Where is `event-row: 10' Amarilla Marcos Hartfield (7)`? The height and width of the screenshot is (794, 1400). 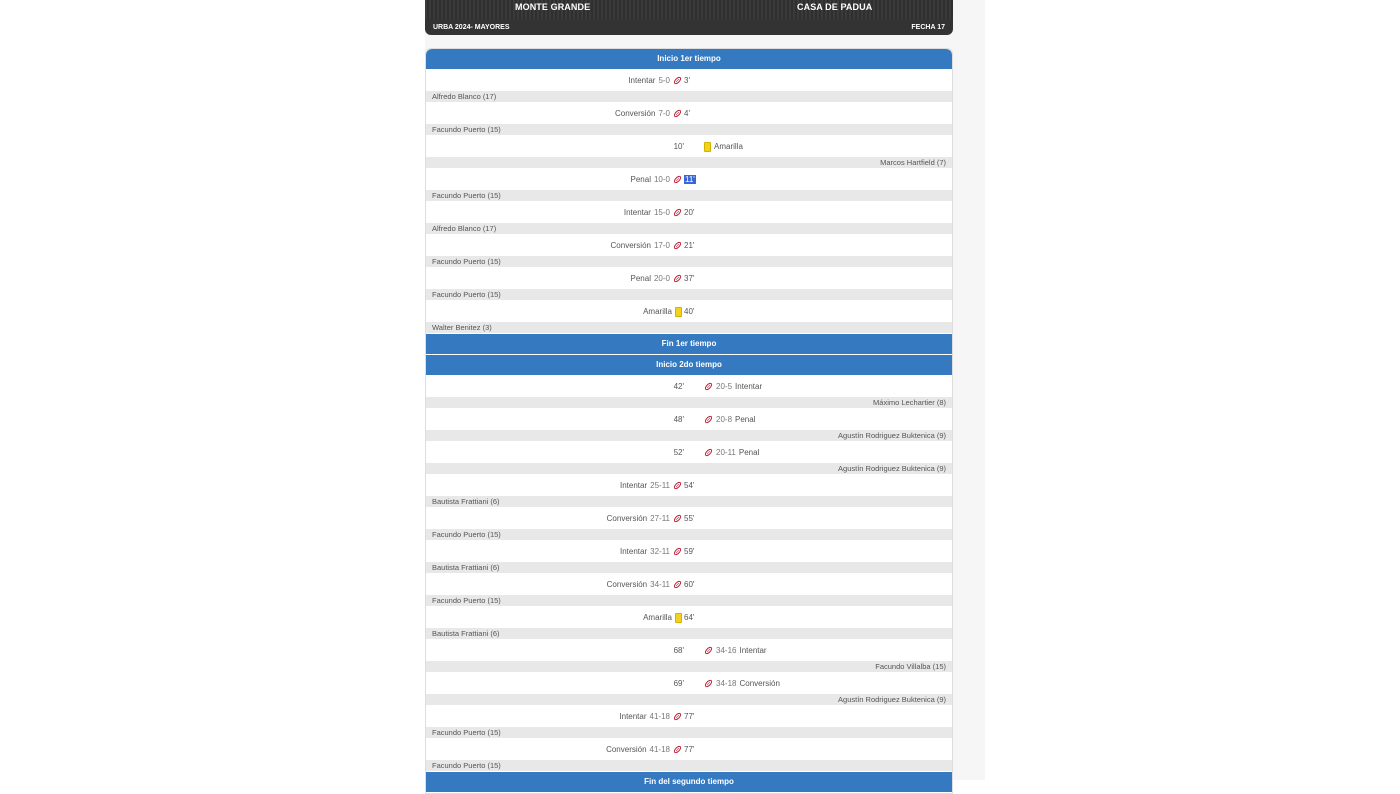
event-row: 10' Amarilla Marcos Hartfield (7) is located at coordinates (689, 152).